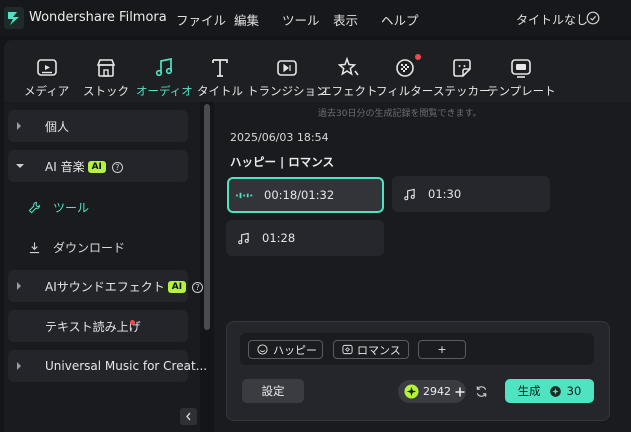 Image resolution: width=631 pixels, height=432 pixels. I want to click on tab-stock: ストック, so click(106, 77).